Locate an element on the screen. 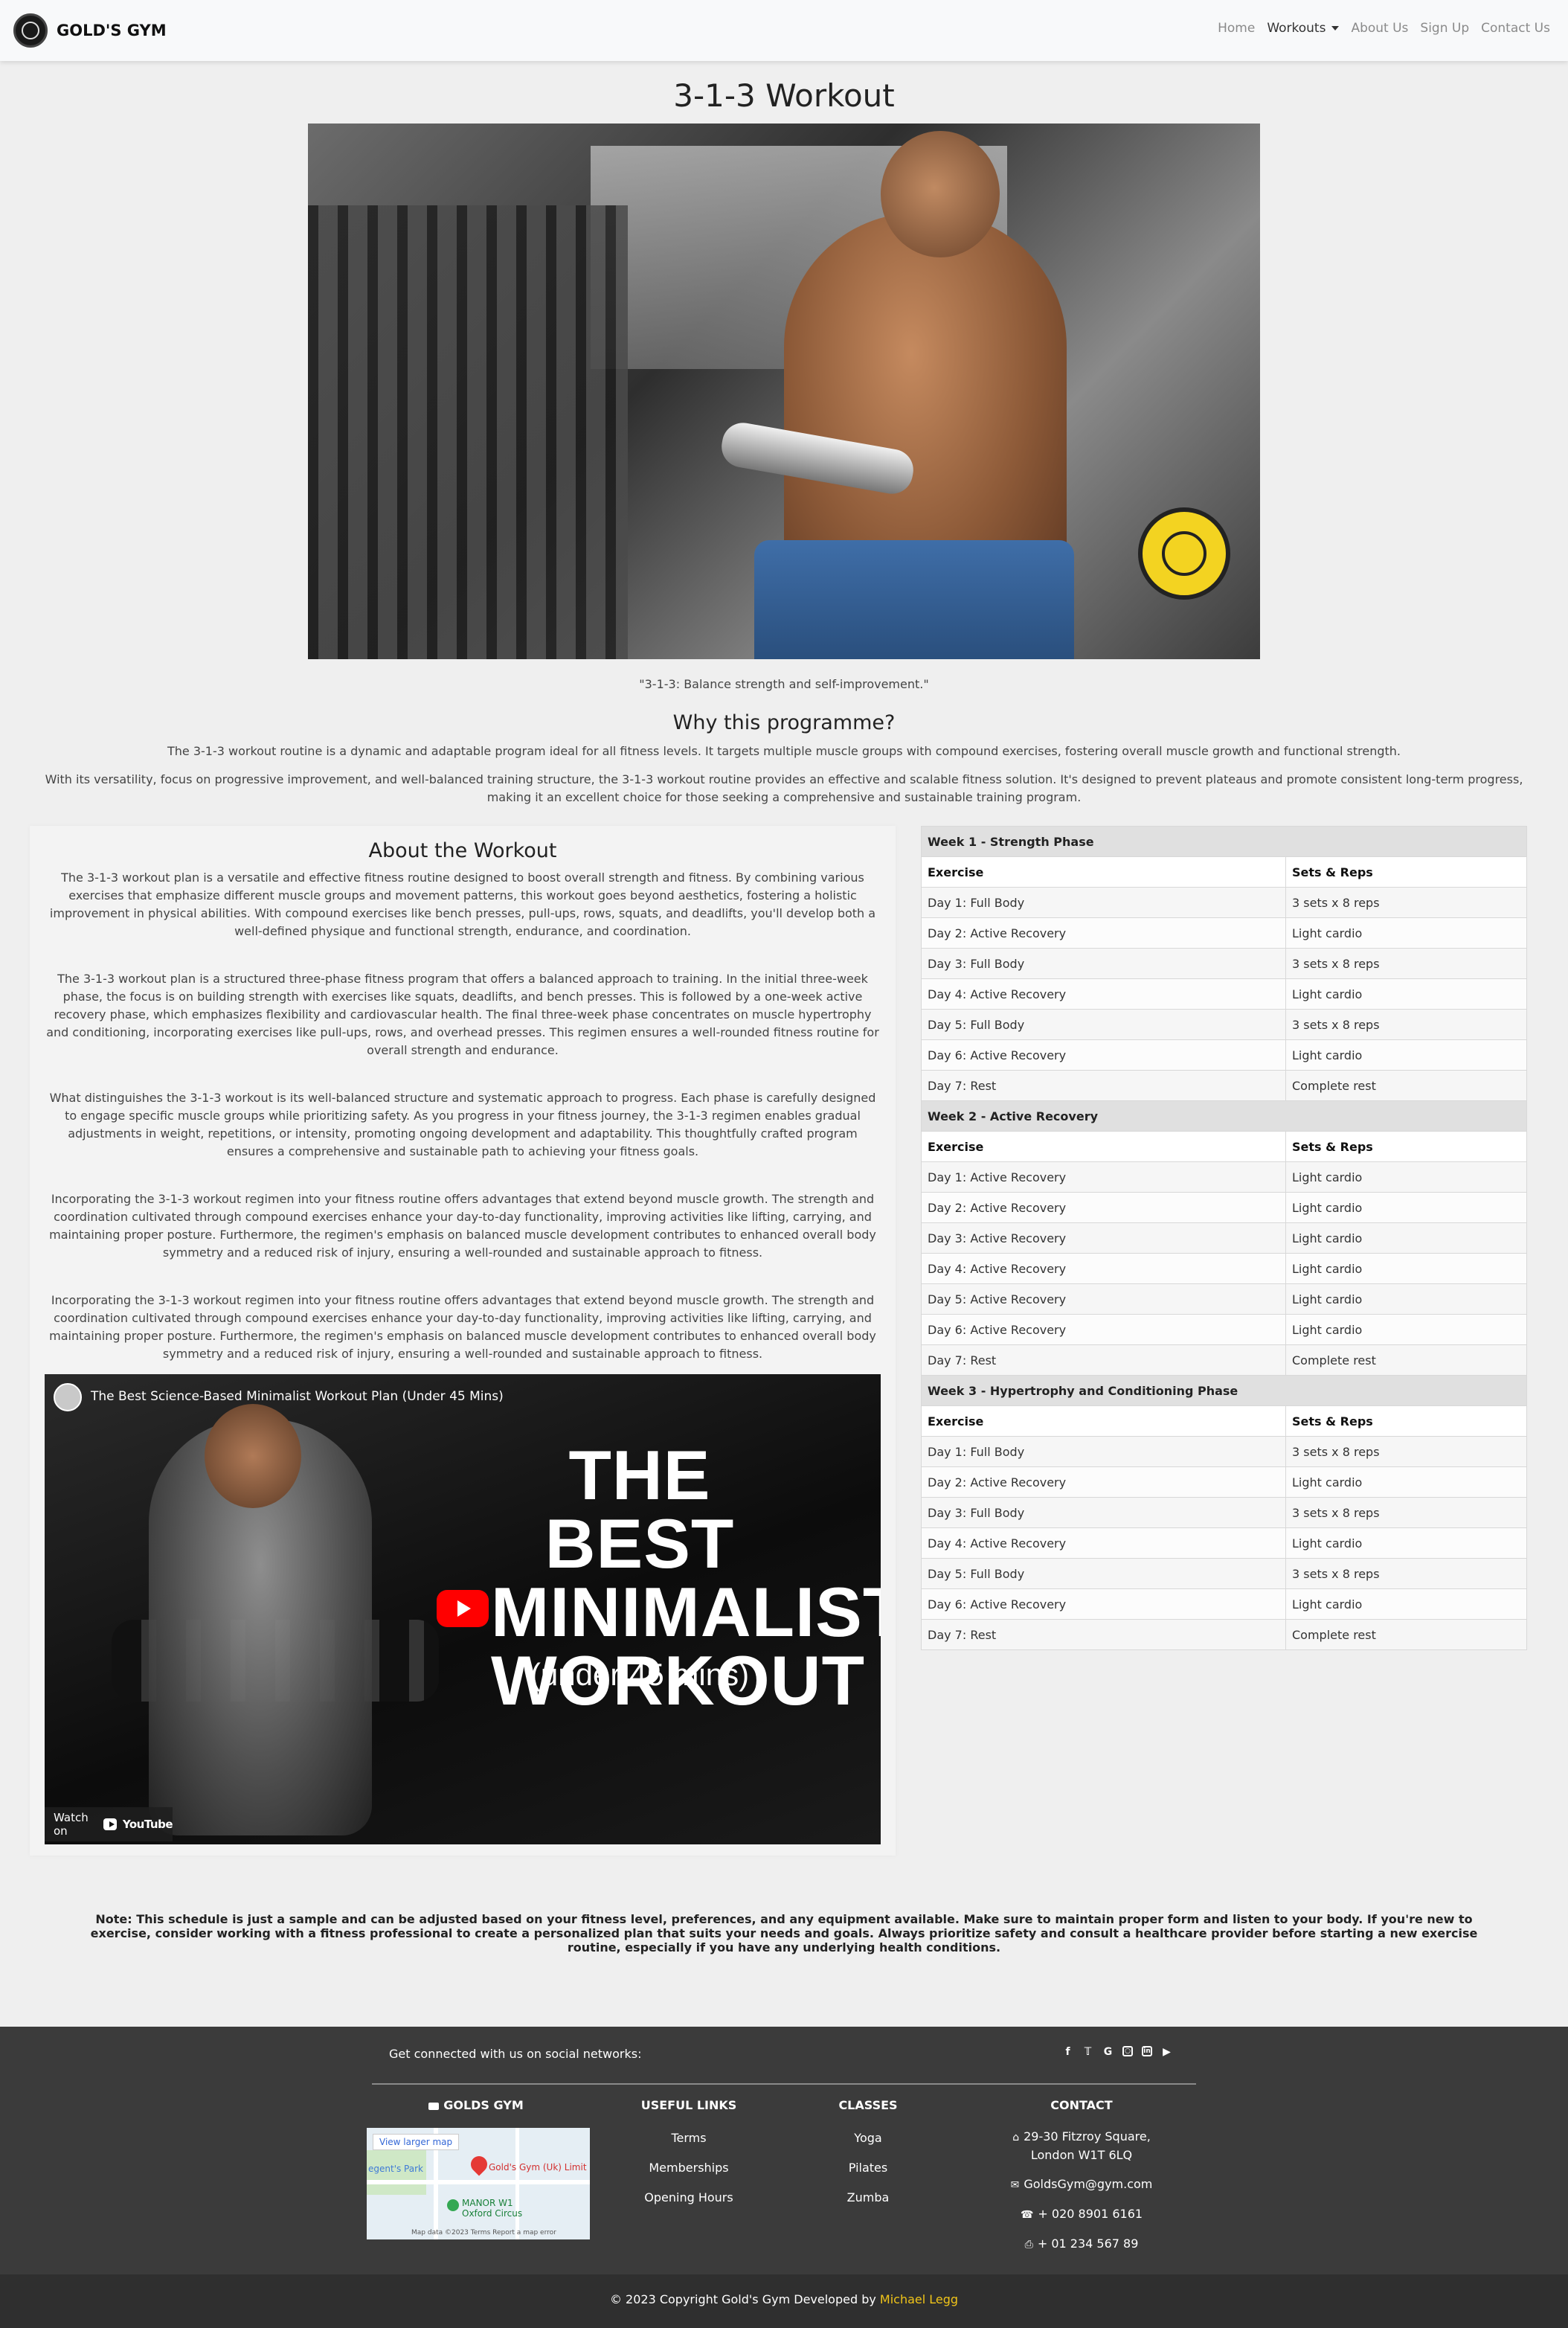 Image resolution: width=1568 pixels, height=2328 pixels. google-icon: G is located at coordinates (1108, 2052).